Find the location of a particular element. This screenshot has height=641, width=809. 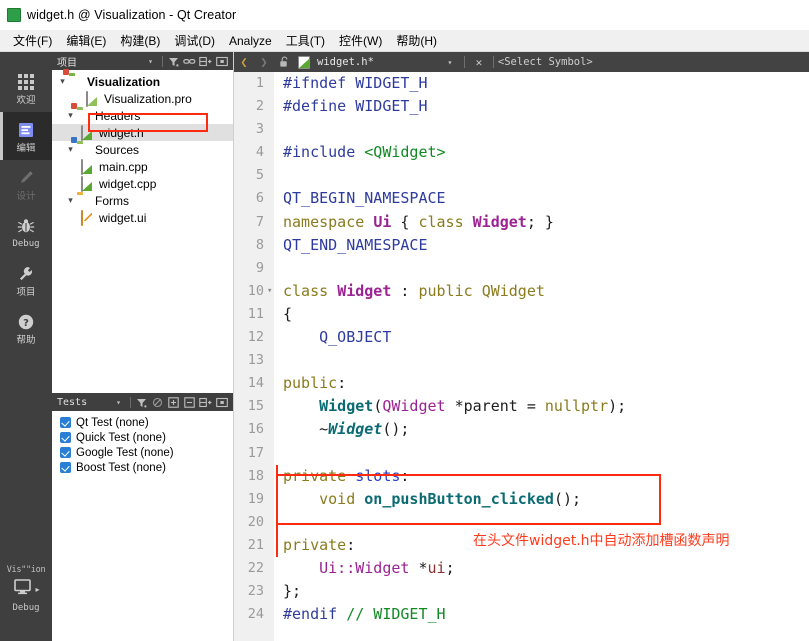

line-number: 7 is located at coordinates (259, 221).